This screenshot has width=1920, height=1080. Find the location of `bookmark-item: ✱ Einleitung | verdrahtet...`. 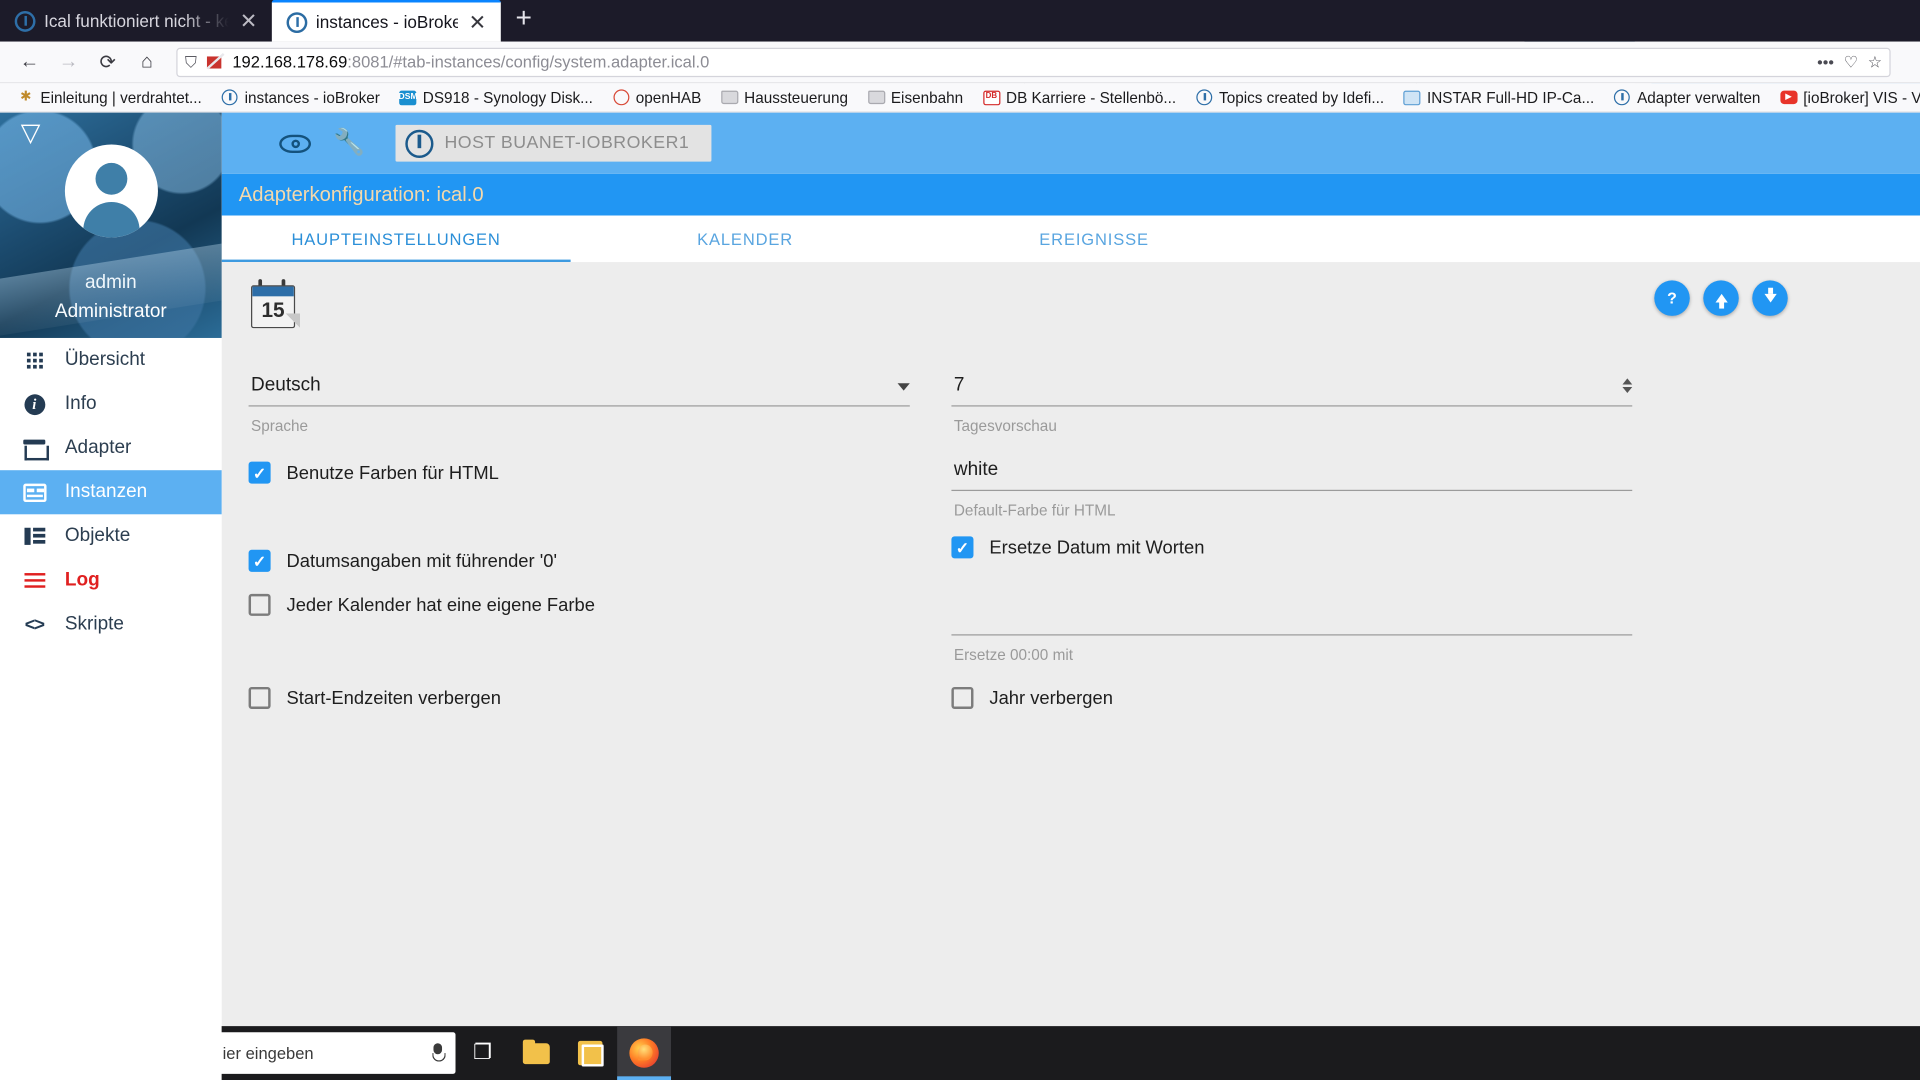

bookmark-item: ✱ Einleitung | verdrahtet... is located at coordinates (109, 97).